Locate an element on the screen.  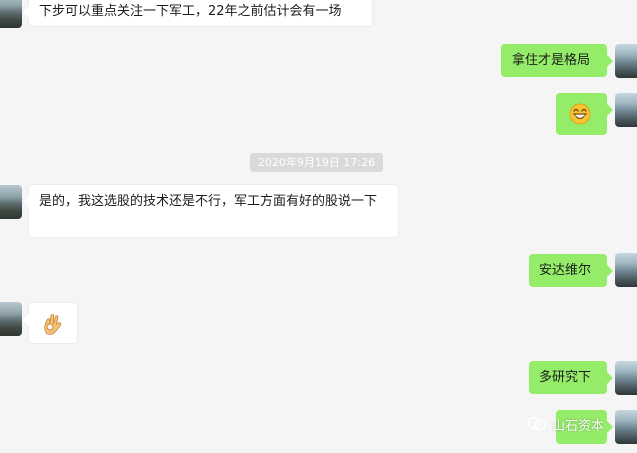
grinning-face-icon is located at coordinates (580, 114).